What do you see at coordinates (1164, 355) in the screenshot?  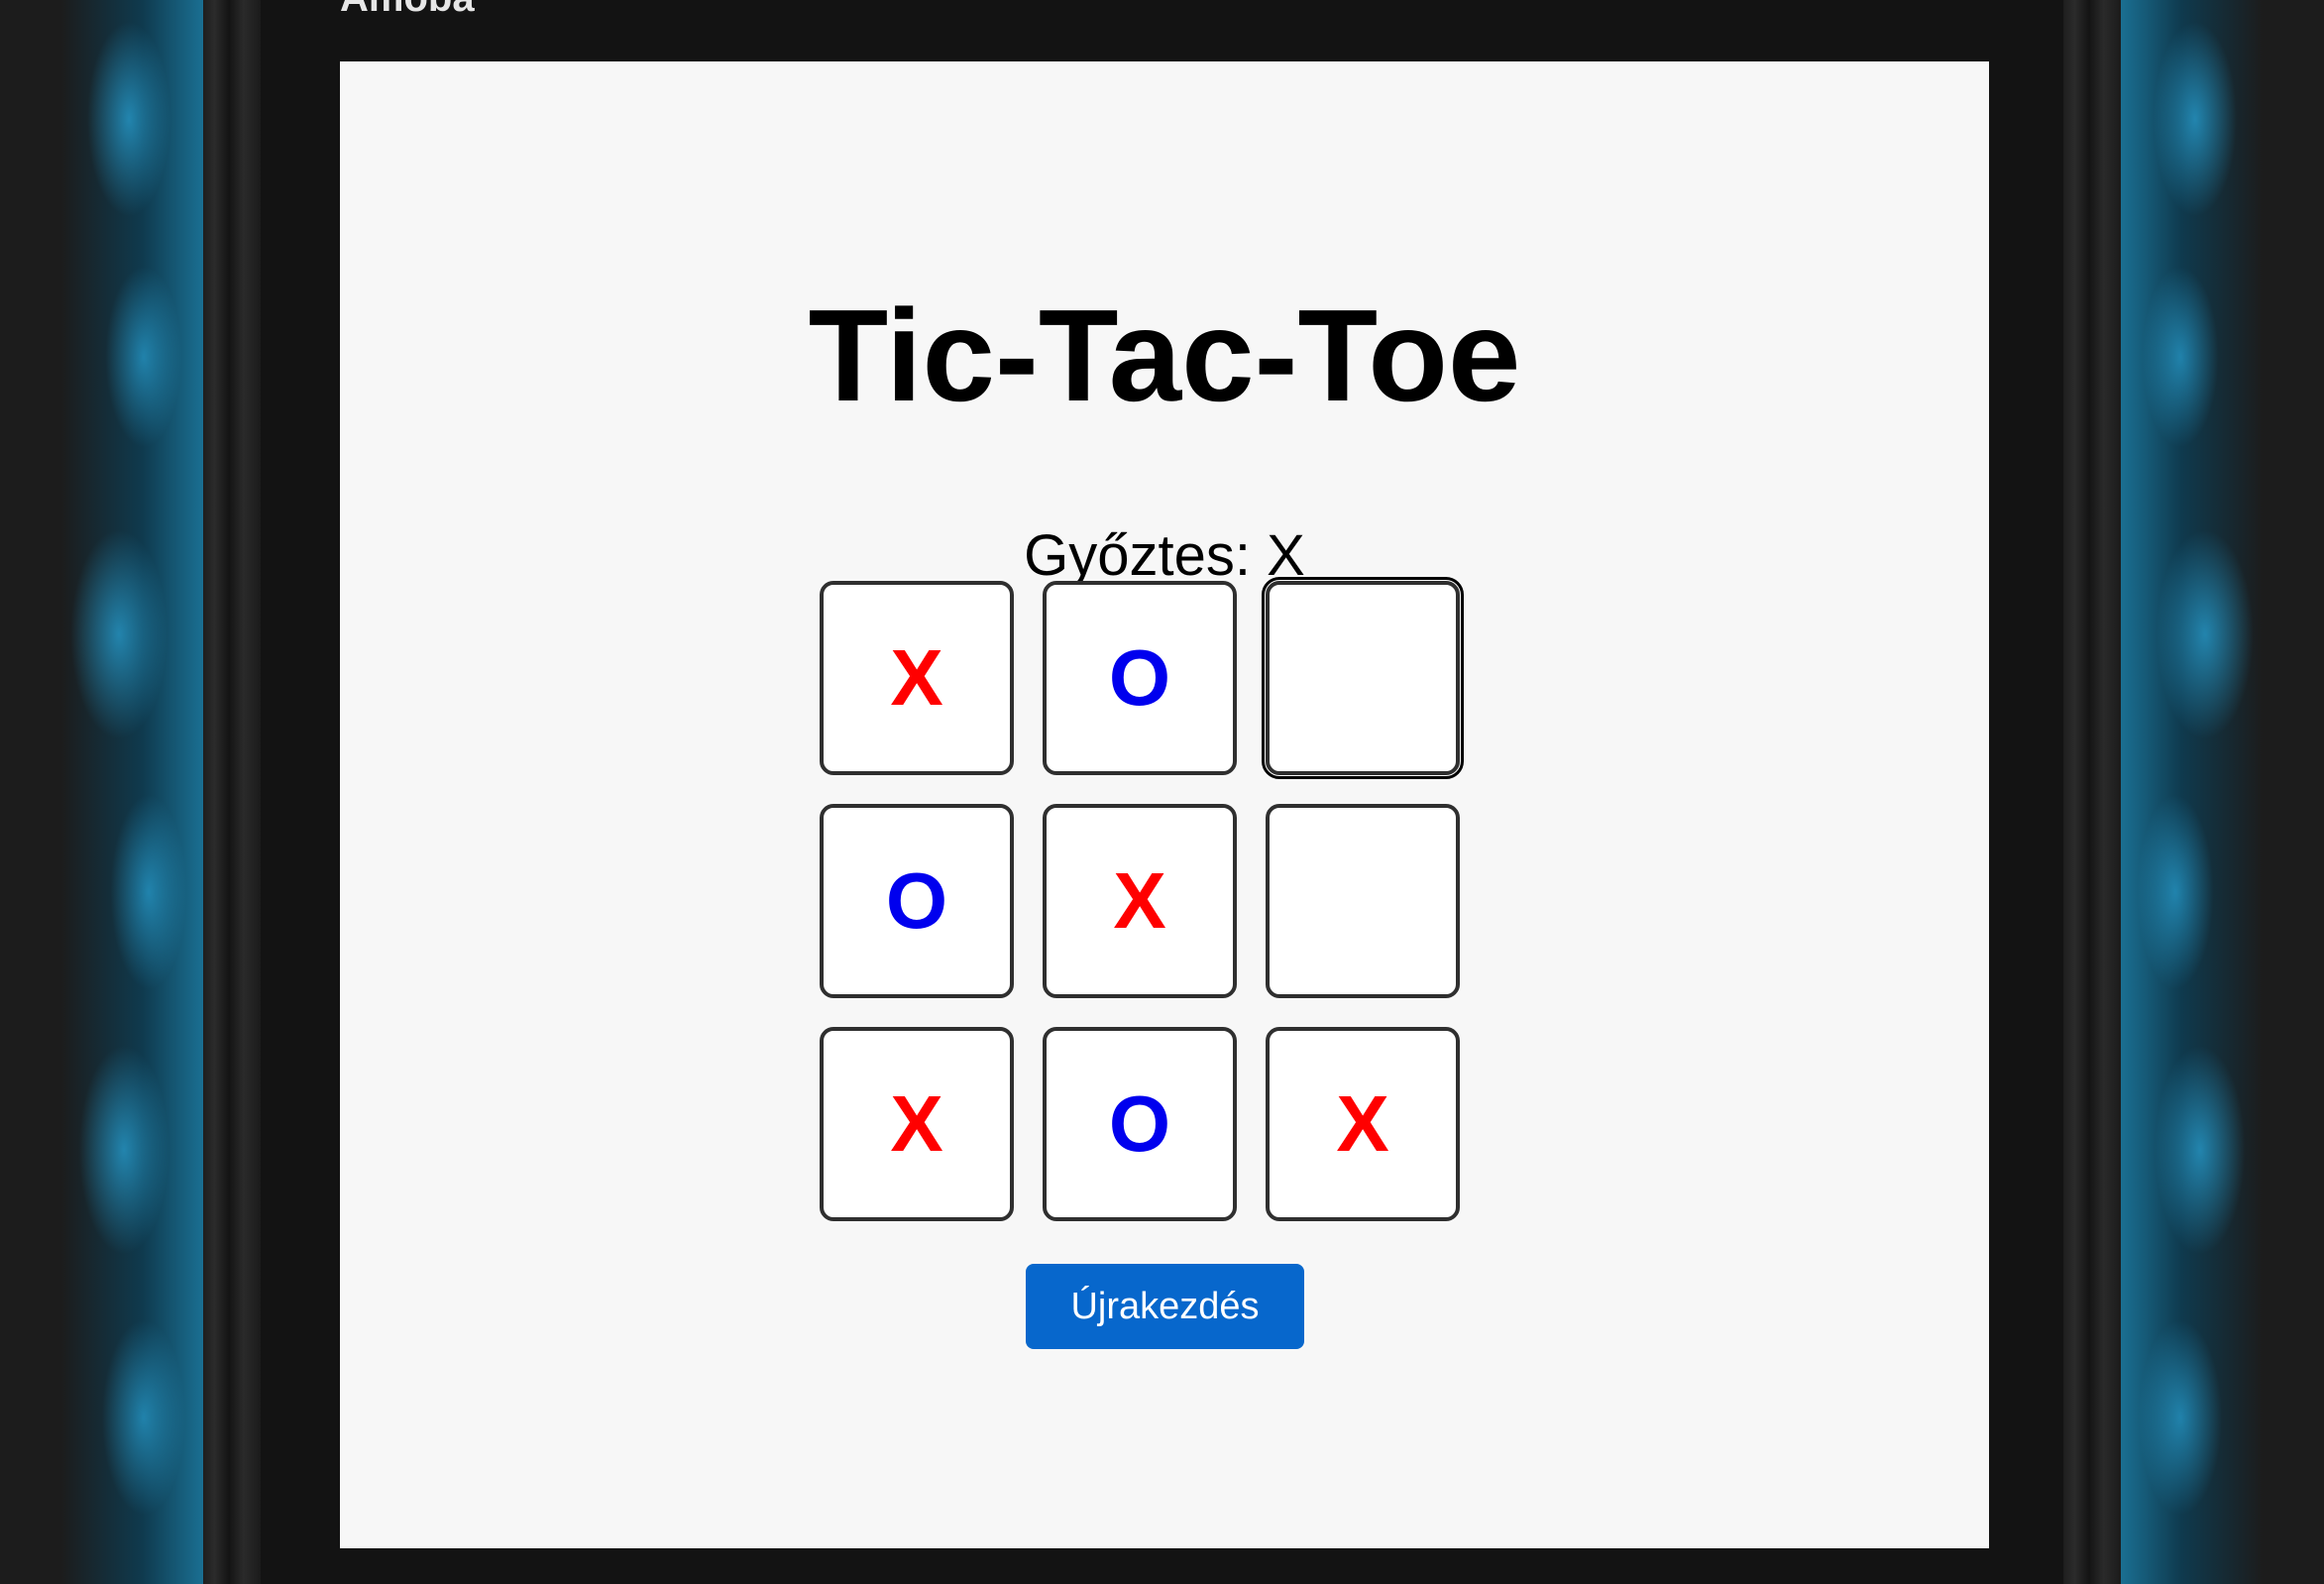 I see `game-heading: Tic-Tac-Toe` at bounding box center [1164, 355].